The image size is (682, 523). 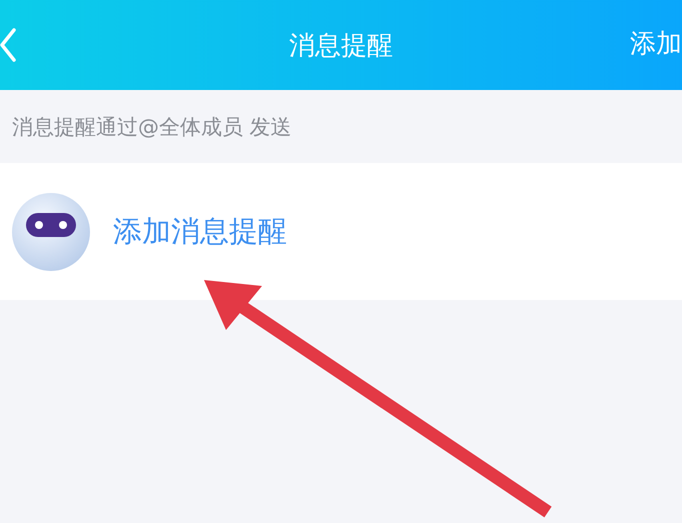 What do you see at coordinates (51, 231) in the screenshot?
I see `robot-avatar-icon` at bounding box center [51, 231].